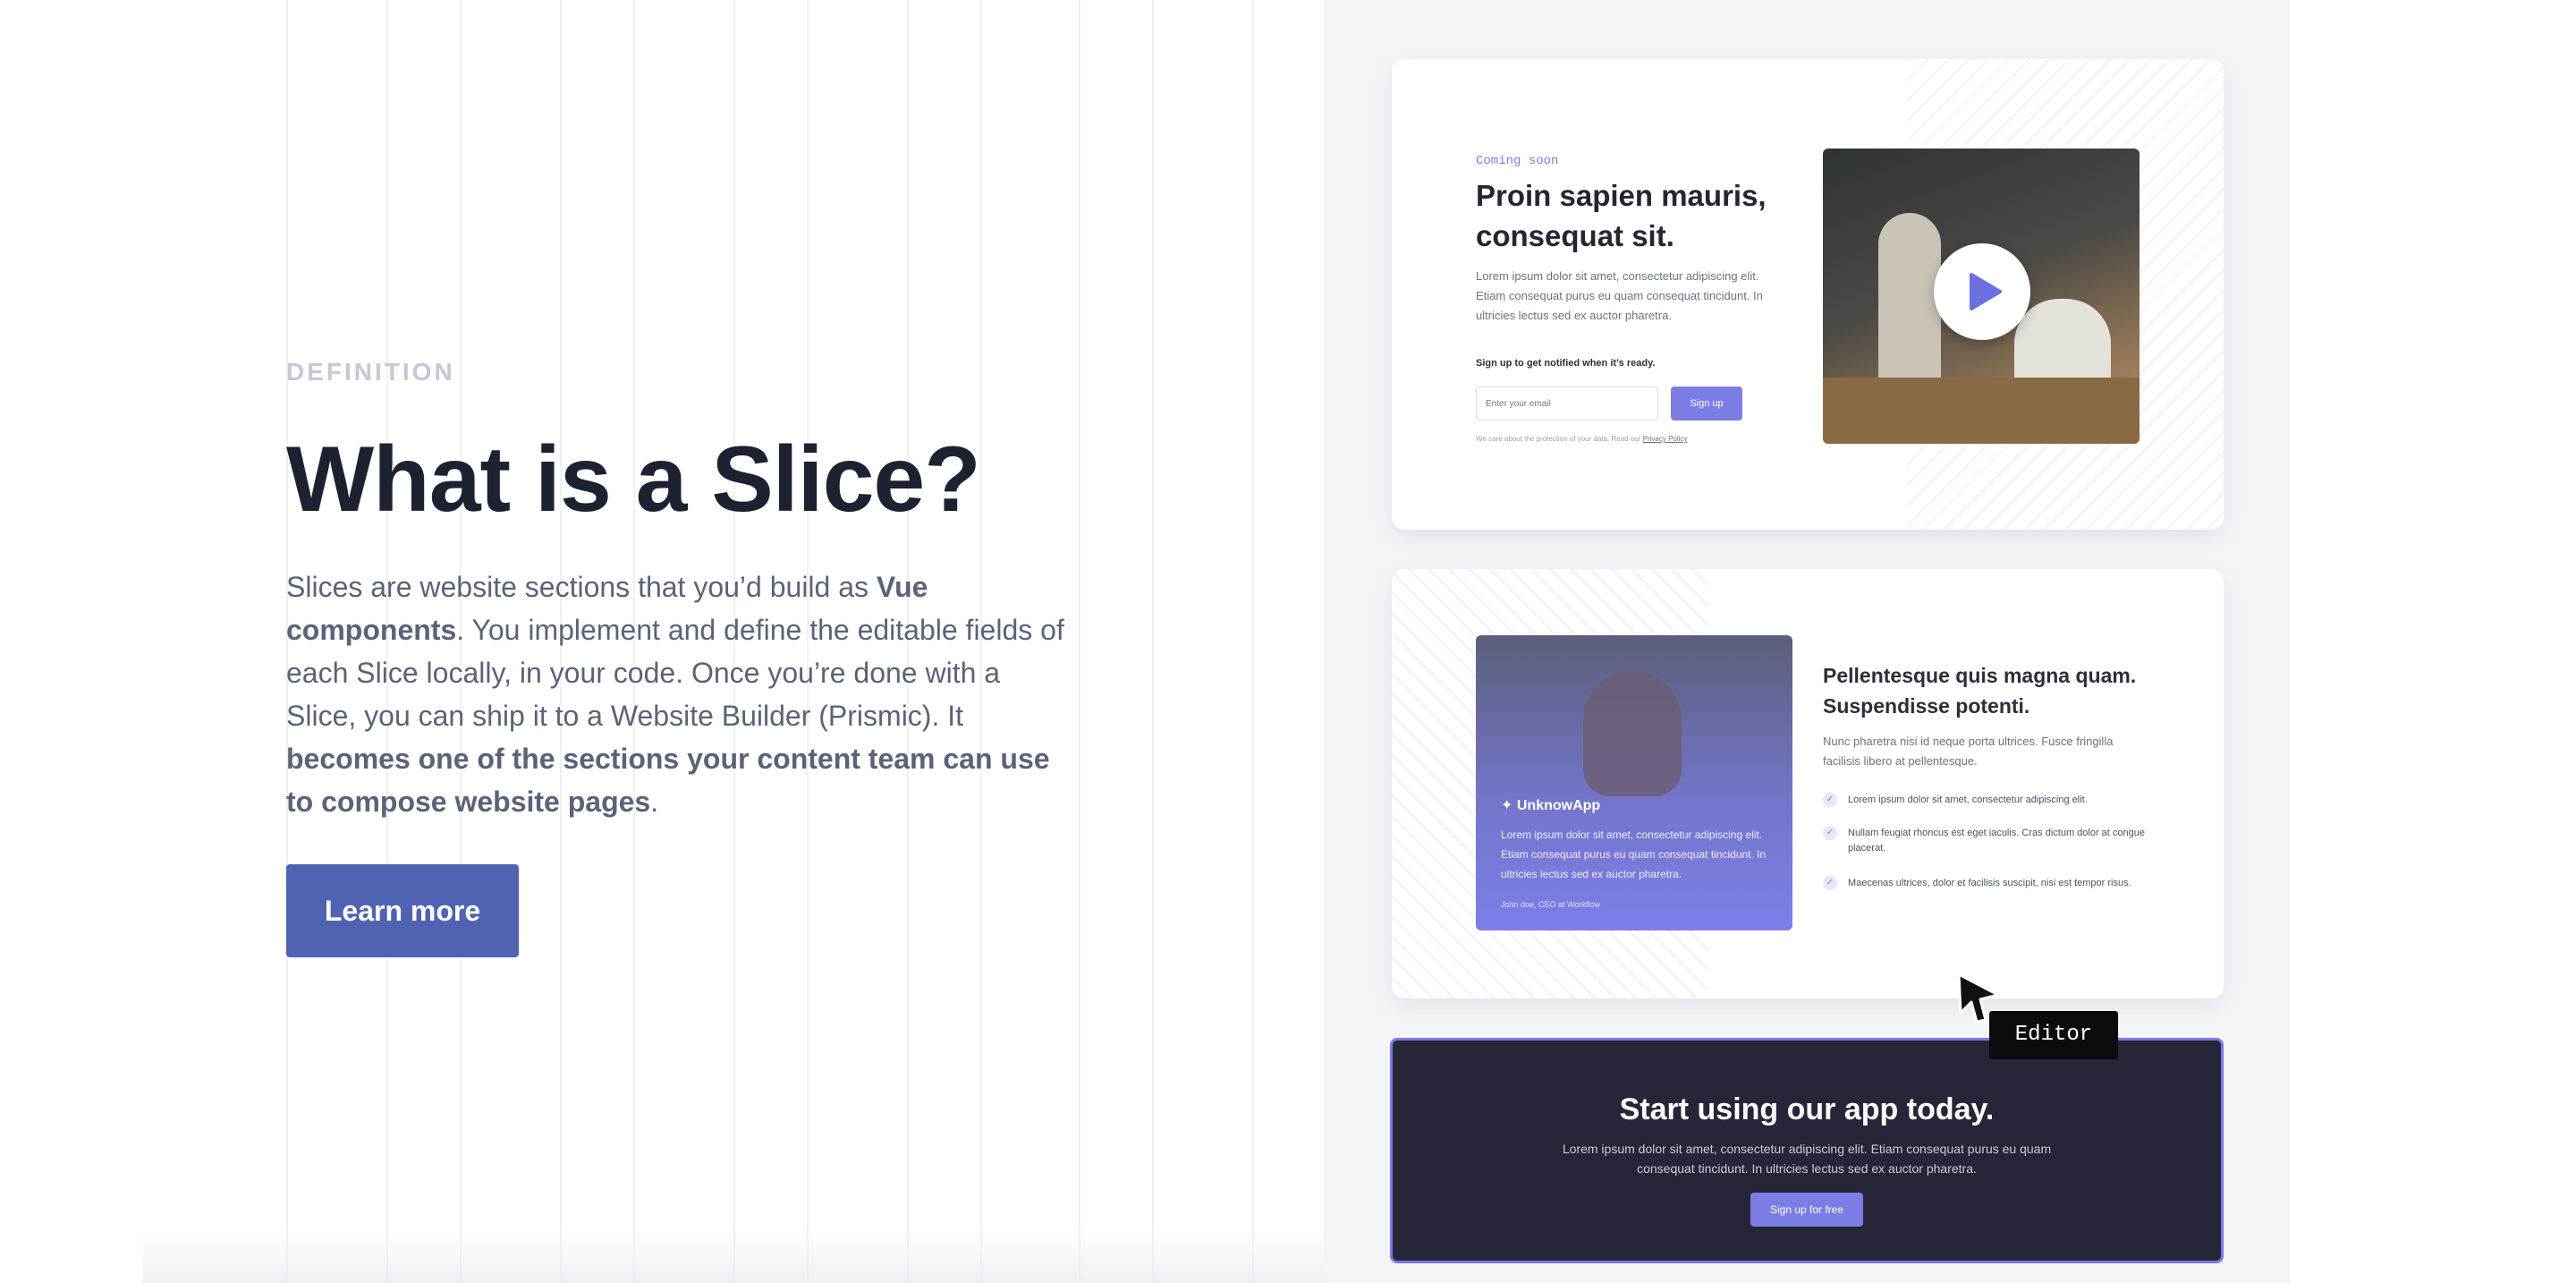 The height and width of the screenshot is (1283, 2576). Describe the element at coordinates (1517, 161) in the screenshot. I see `card-eyebrow: Coming soon` at that location.